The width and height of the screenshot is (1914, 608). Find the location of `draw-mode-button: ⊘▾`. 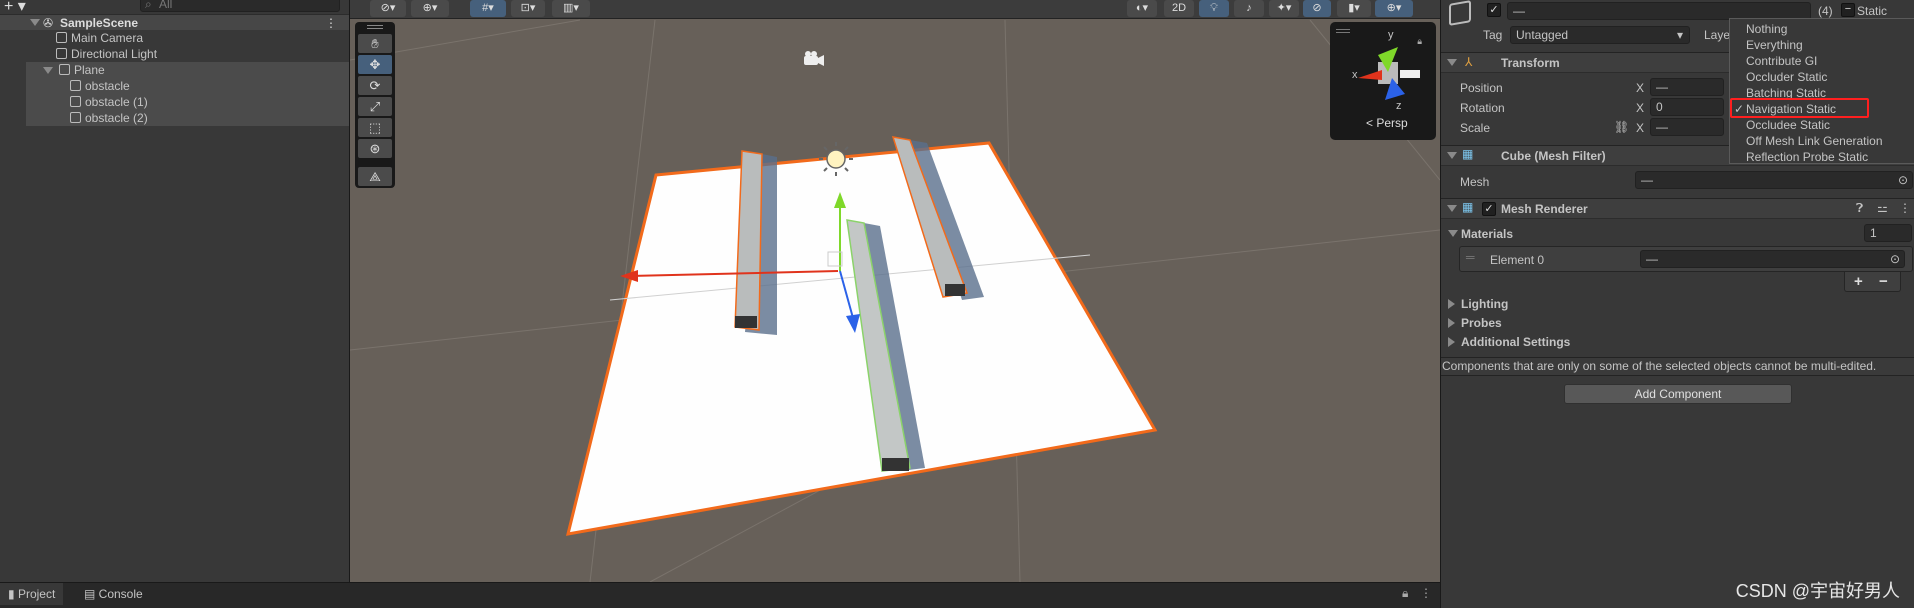

draw-mode-button: ⊘▾ is located at coordinates (388, 8).